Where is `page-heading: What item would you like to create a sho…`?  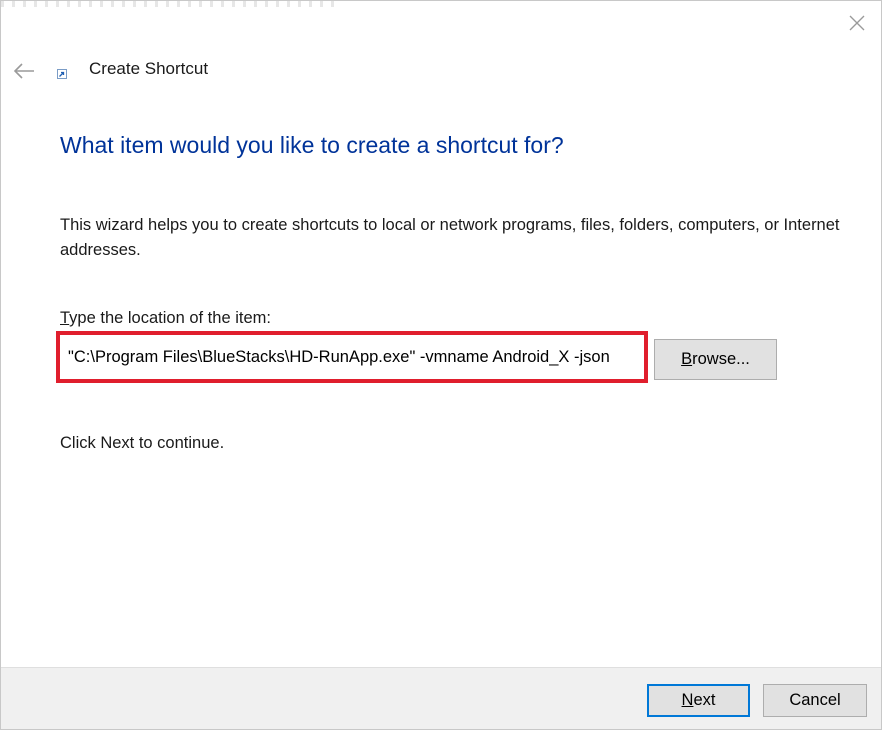 page-heading: What item would you like to create a sho… is located at coordinates (312, 145).